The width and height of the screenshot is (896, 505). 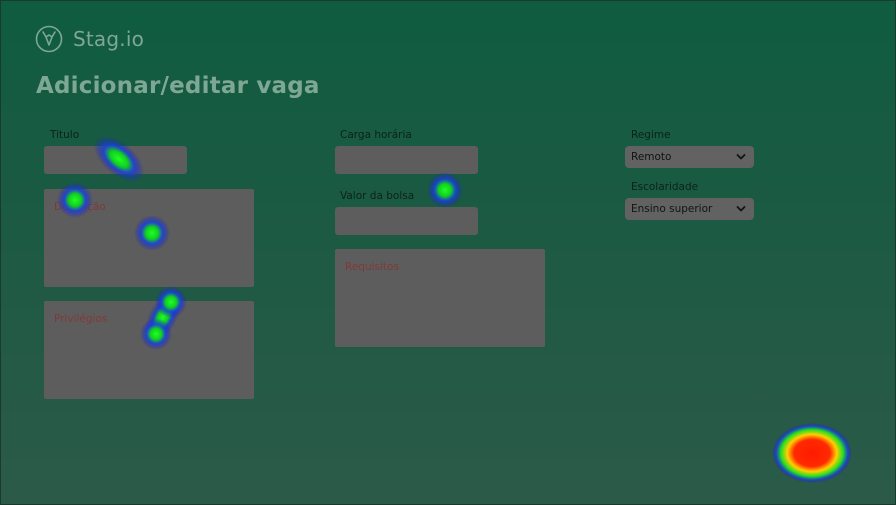 What do you see at coordinates (178, 86) in the screenshot?
I see `page-title: Adicionar/editar vaga` at bounding box center [178, 86].